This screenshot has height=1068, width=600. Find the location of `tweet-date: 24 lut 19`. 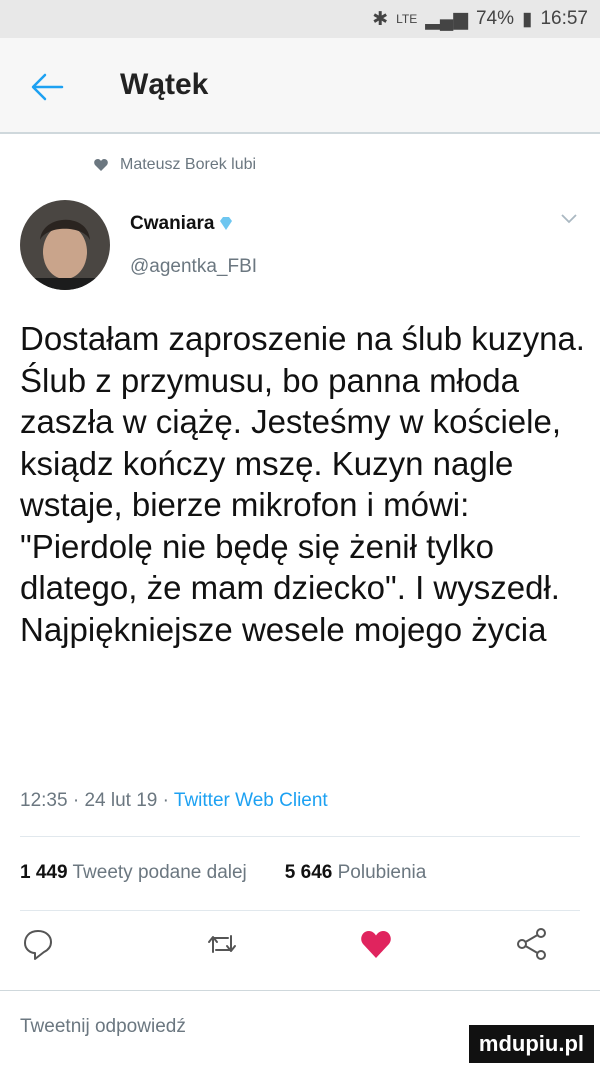

tweet-date: 24 lut 19 is located at coordinates (121, 800).